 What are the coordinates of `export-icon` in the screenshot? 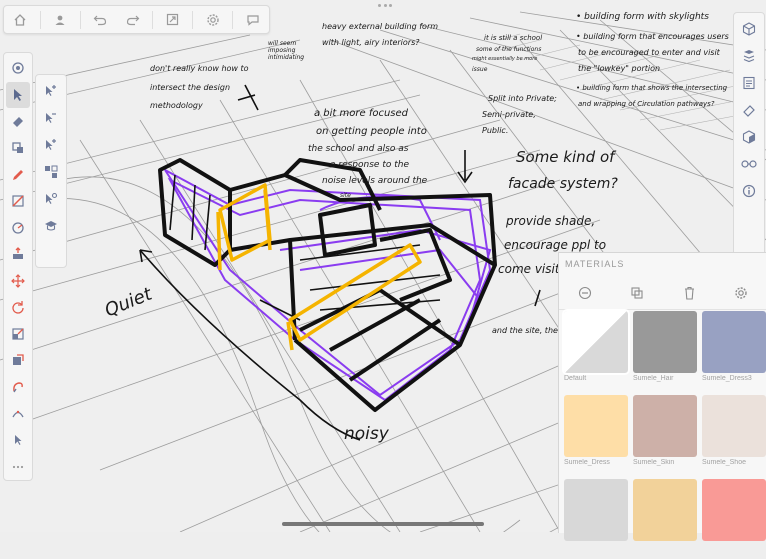 It's located at (173, 20).